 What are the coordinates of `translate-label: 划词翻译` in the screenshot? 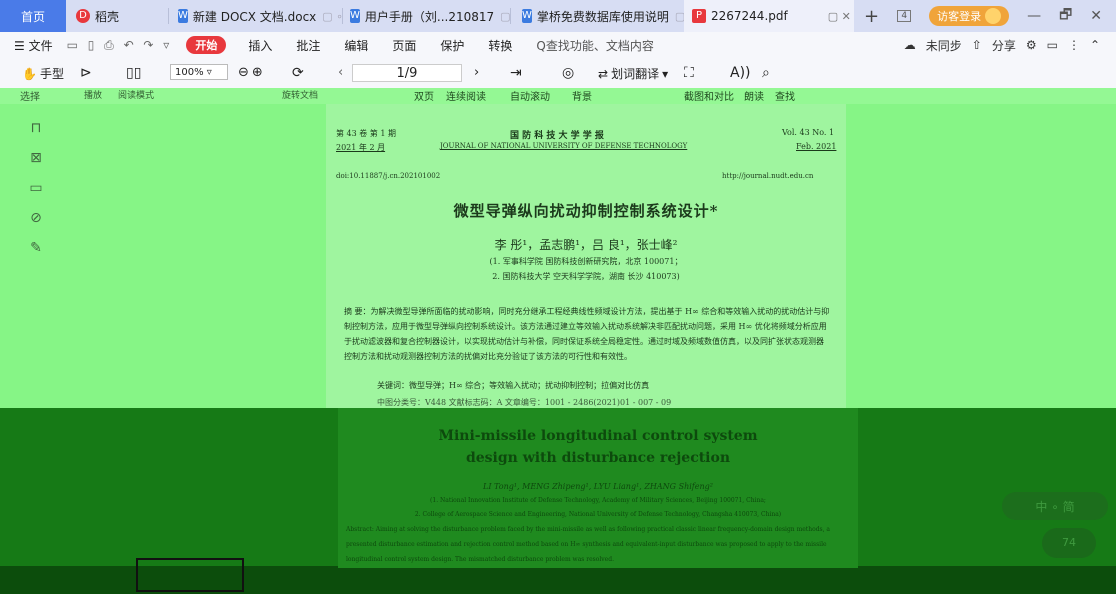 It's located at (635, 74).